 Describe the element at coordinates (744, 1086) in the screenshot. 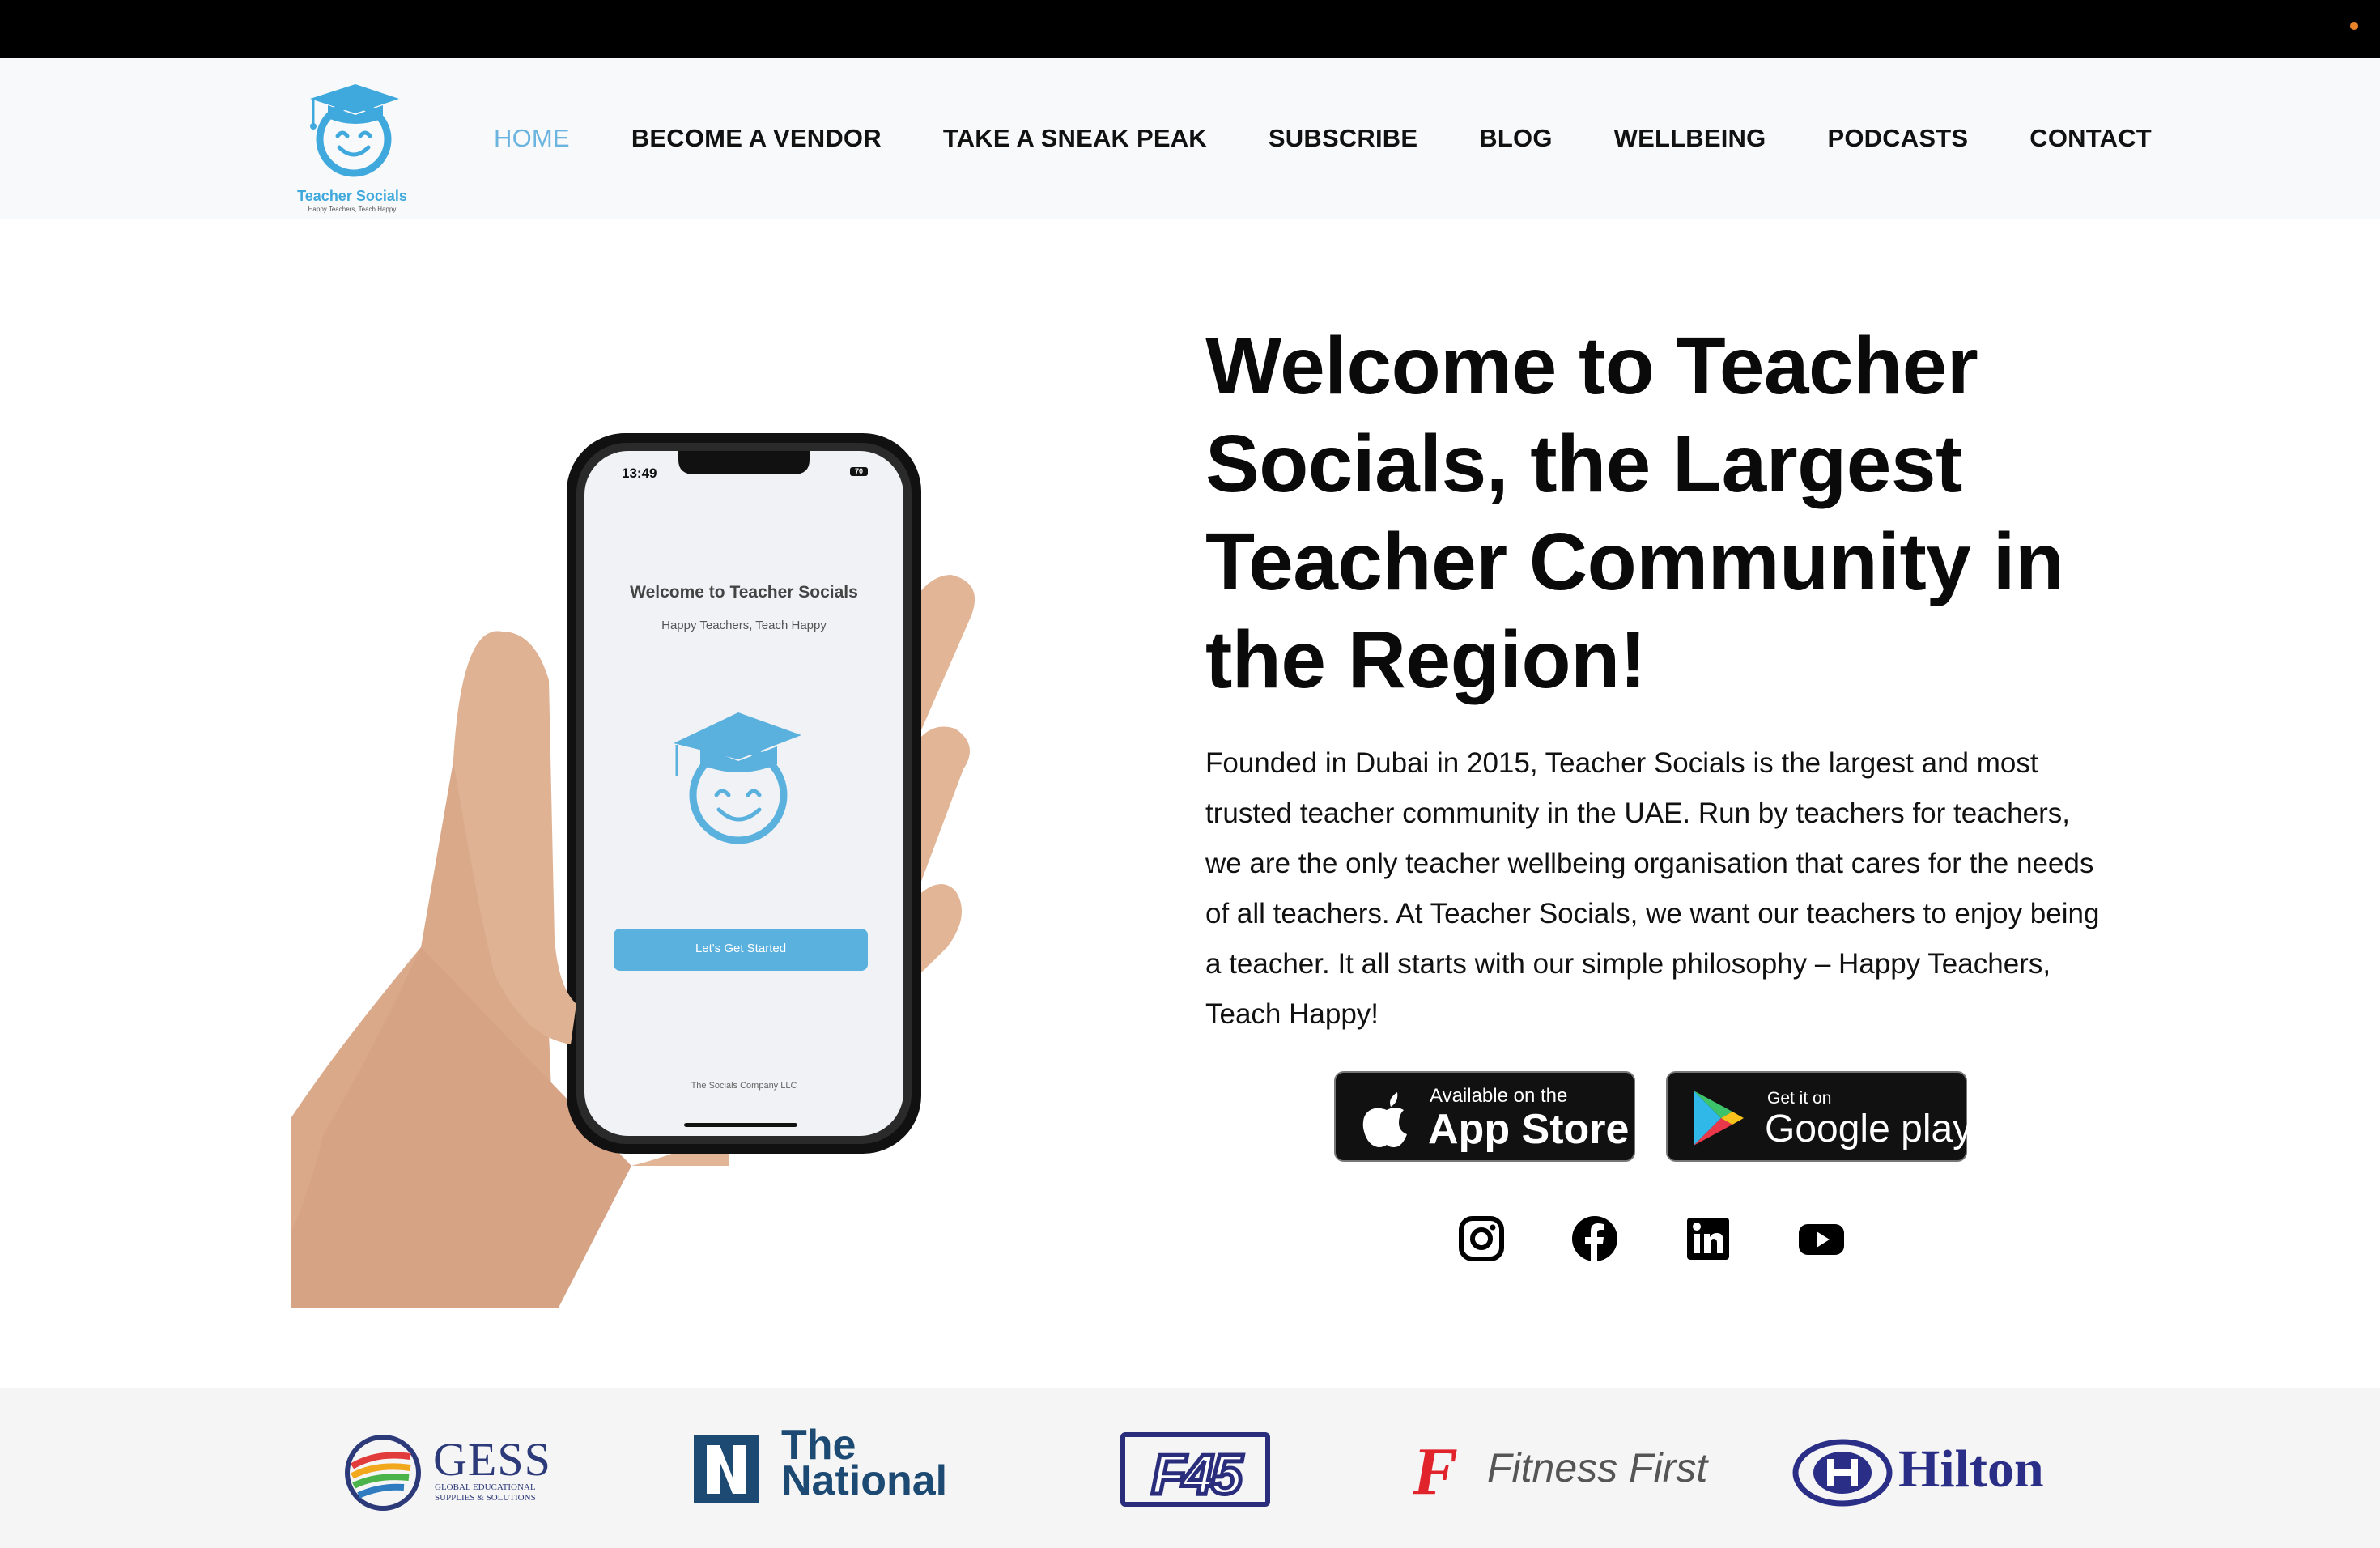

I see `phone-footer-text: The Socials Company LLC` at that location.